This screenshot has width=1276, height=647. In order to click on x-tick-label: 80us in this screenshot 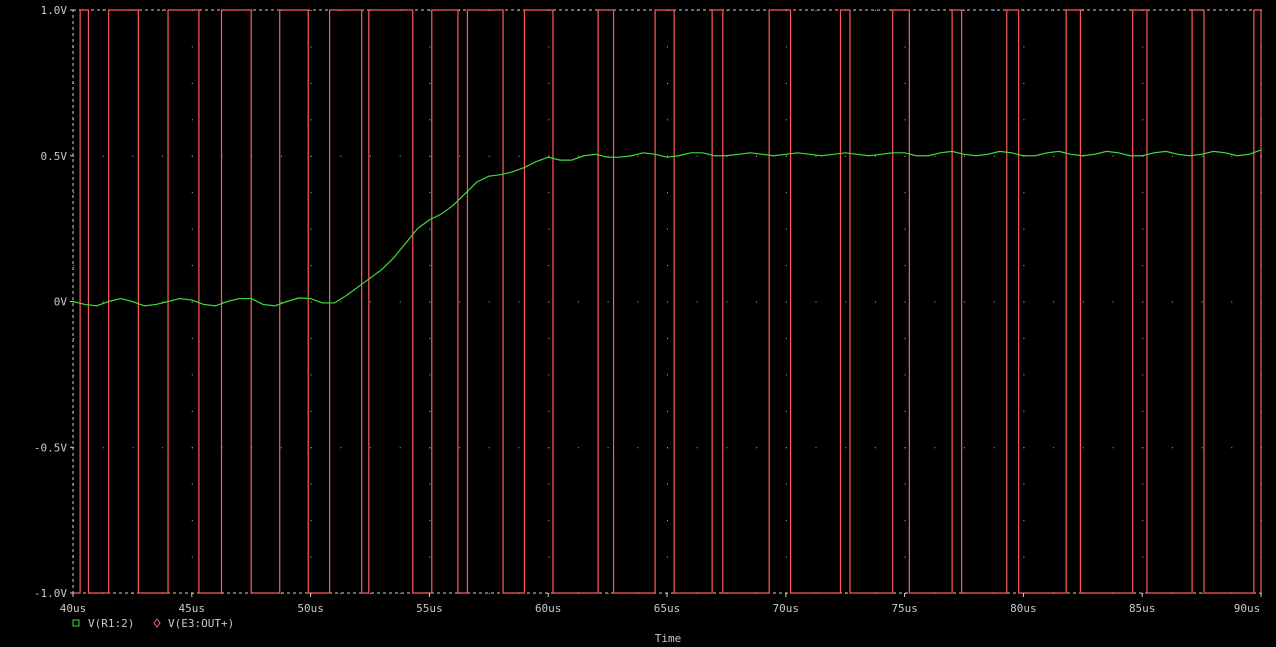, I will do `click(1023, 608)`.